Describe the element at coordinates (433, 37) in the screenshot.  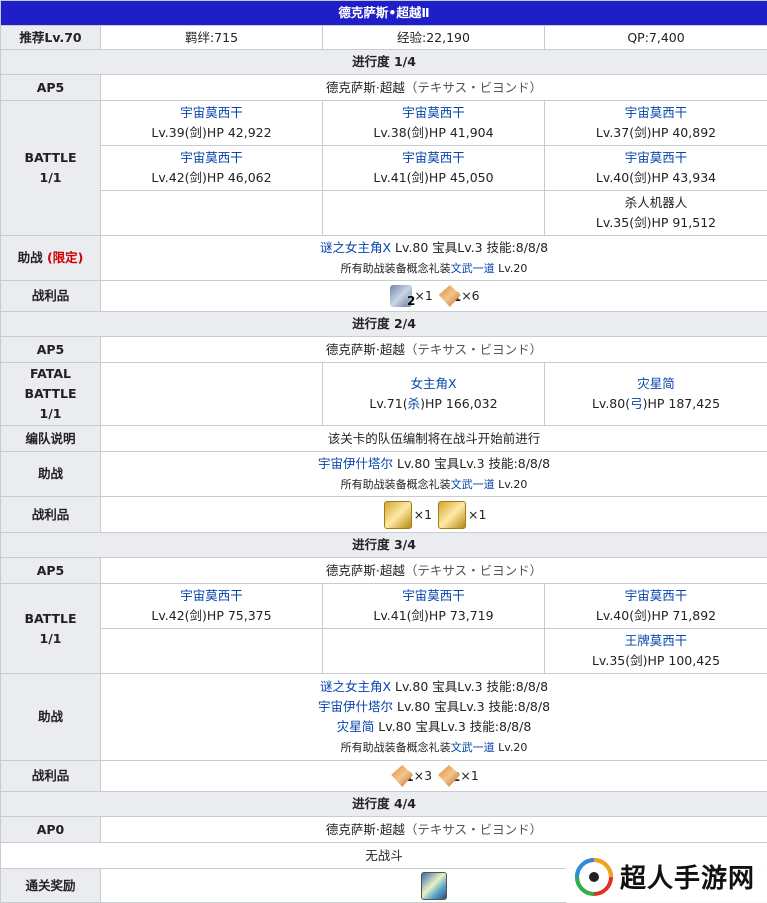
I see `exp-value: 经验:22,190` at that location.